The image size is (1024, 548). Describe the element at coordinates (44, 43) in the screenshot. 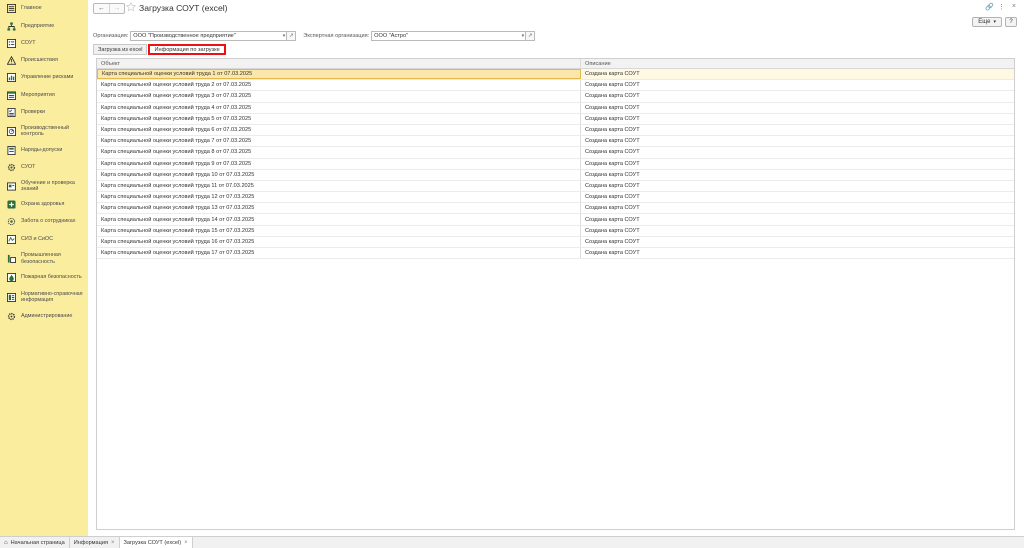

I see `sidebar-item-sout: СОУТ` at that location.